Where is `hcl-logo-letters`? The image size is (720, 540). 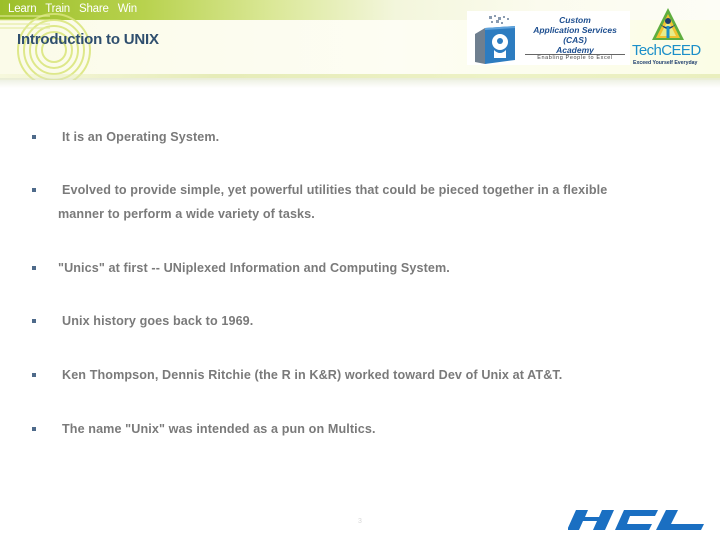
hcl-logo-letters is located at coordinates (636, 520).